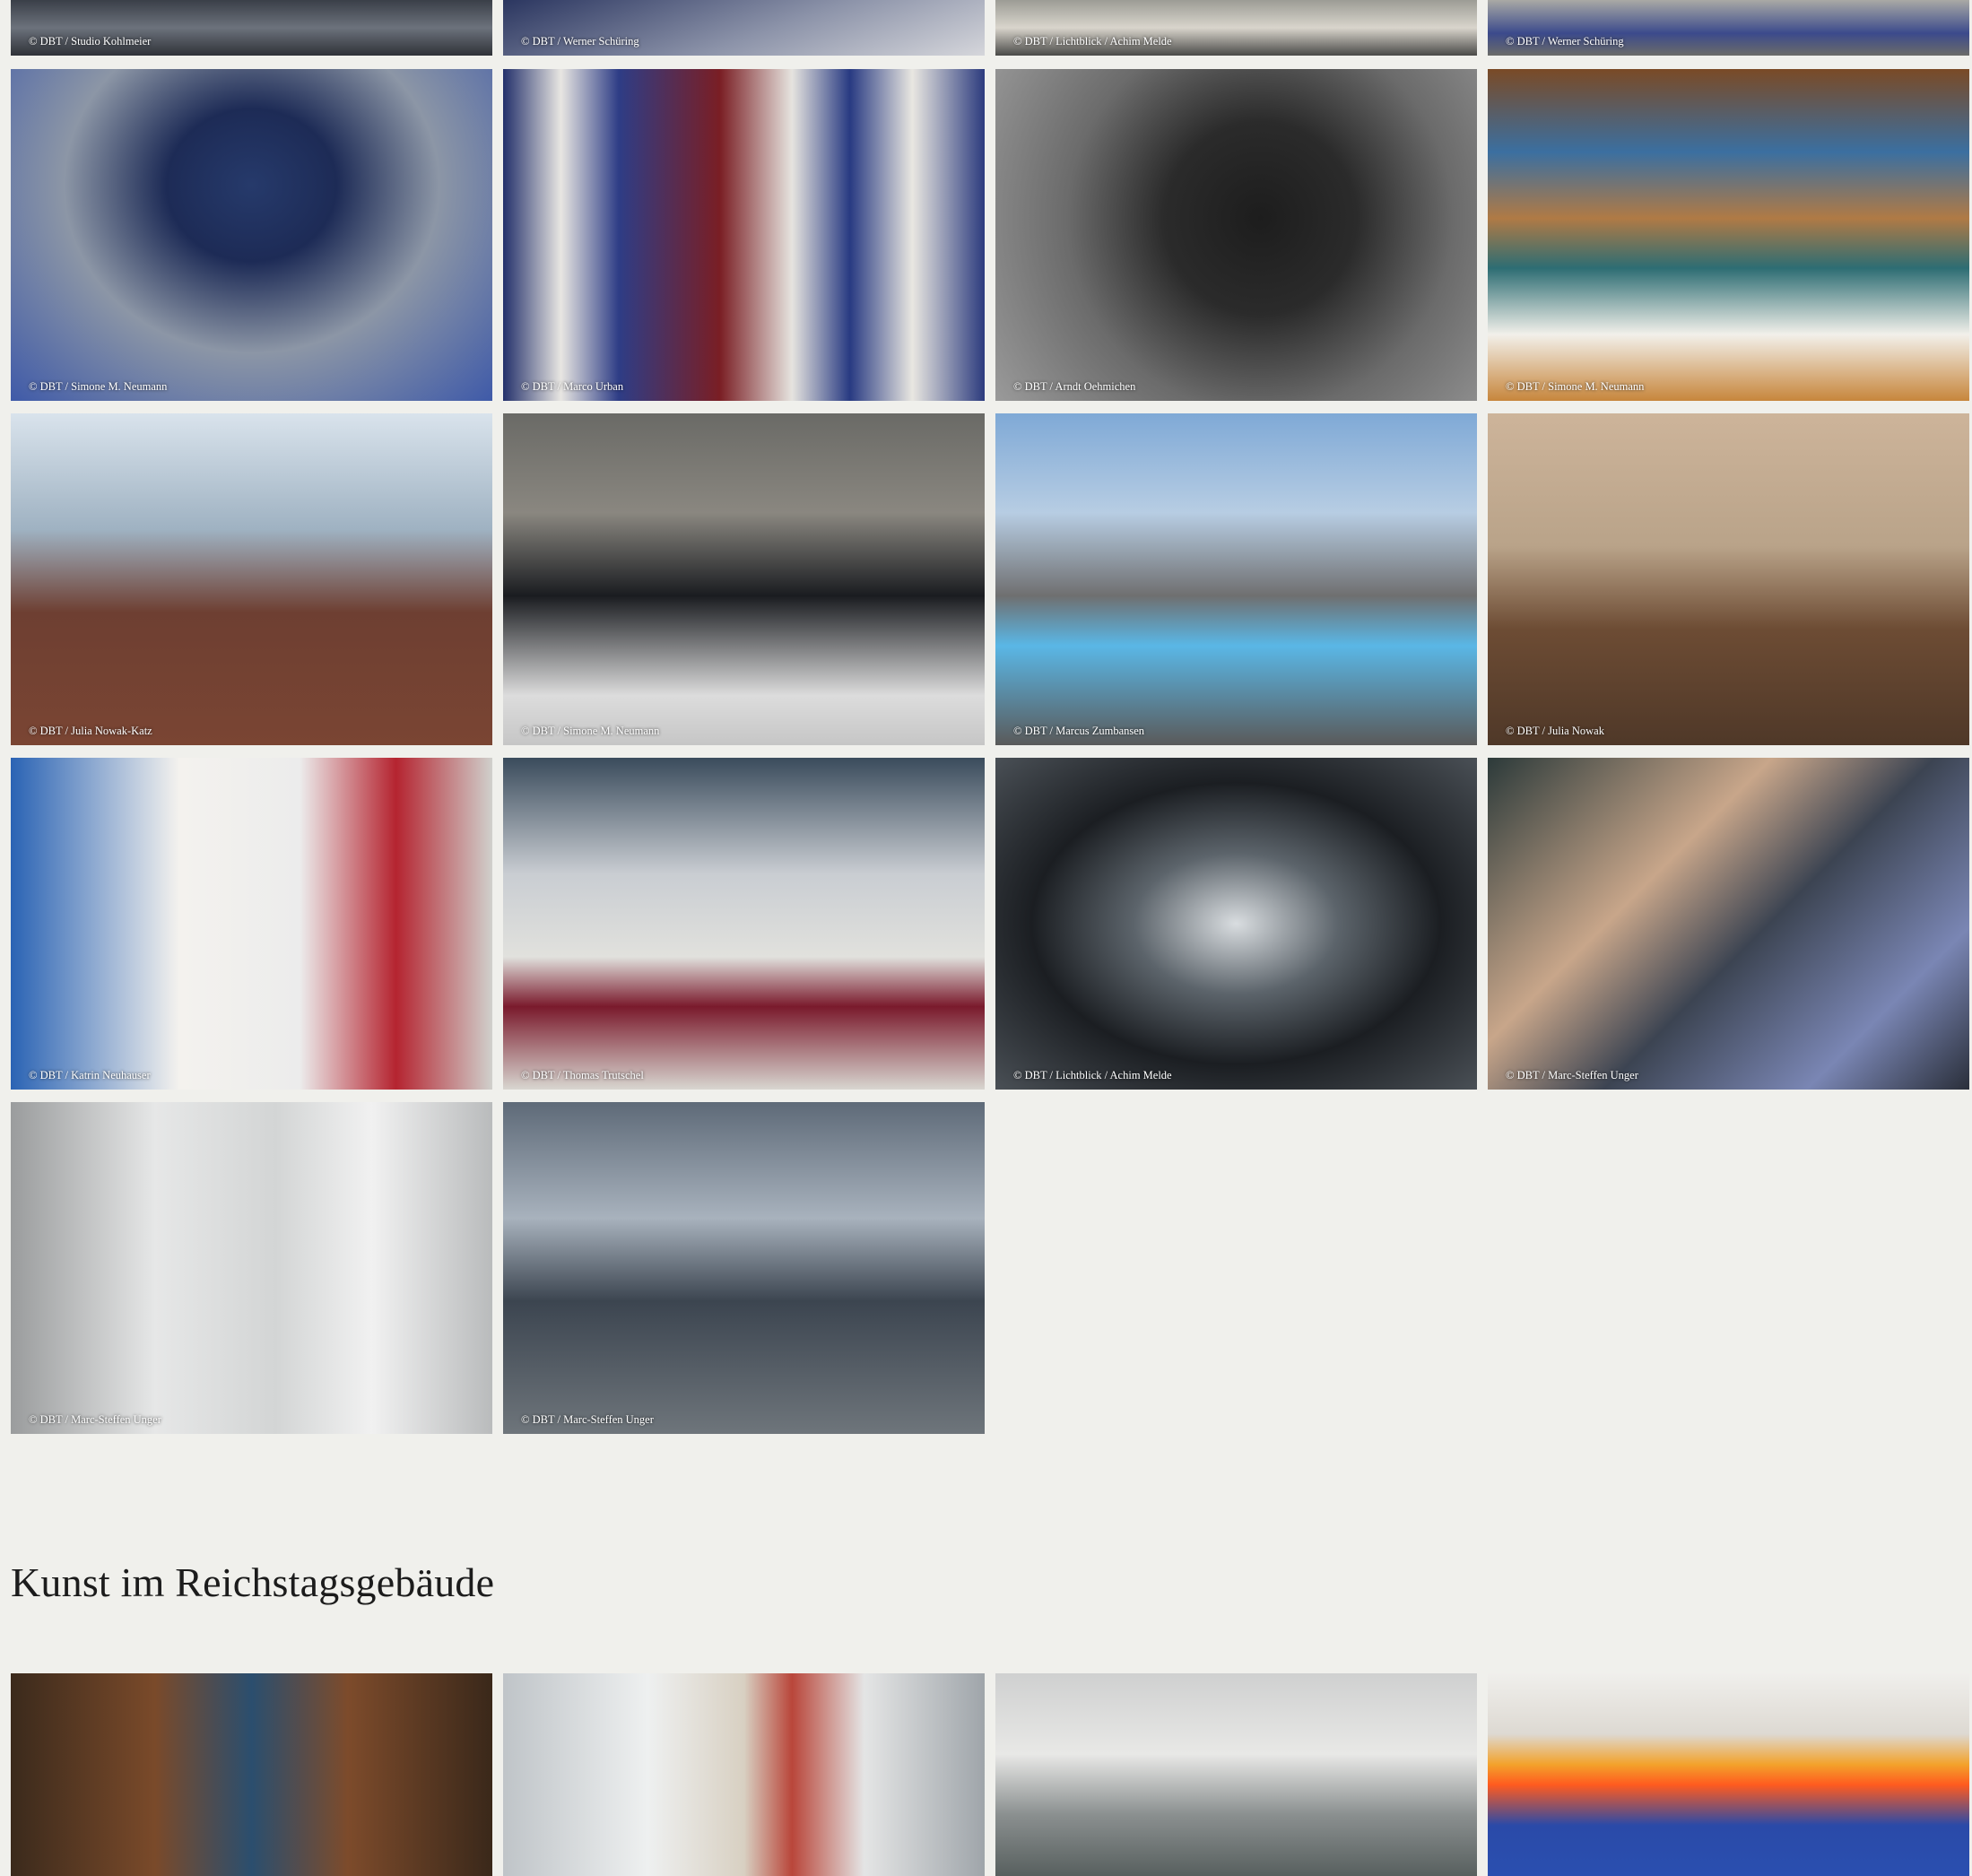 This screenshot has width=1972, height=1876. I want to click on photo-credit: © DBT / Marco Urban, so click(572, 386).